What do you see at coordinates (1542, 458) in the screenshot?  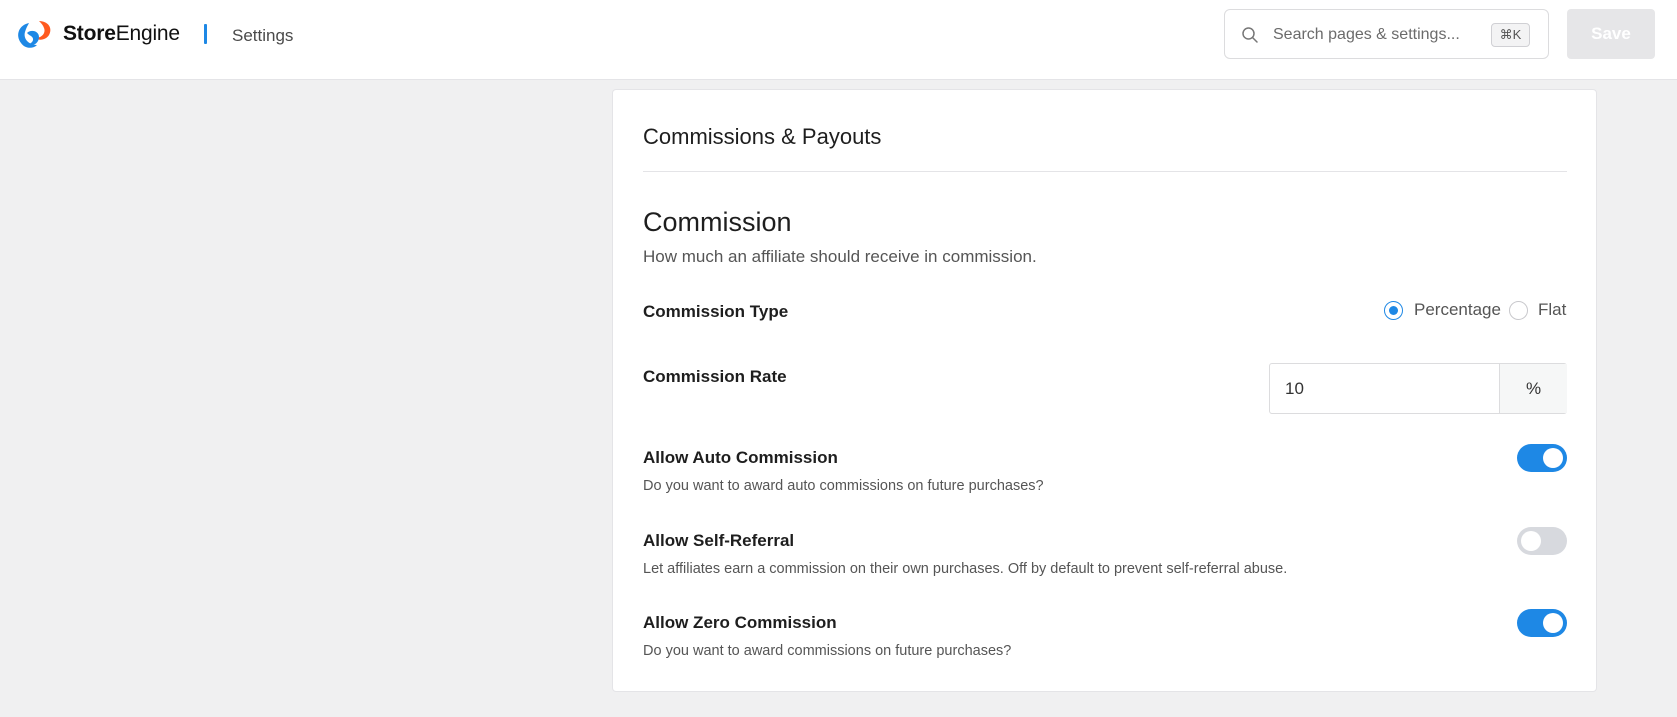 I see `auto-commission-toggle` at bounding box center [1542, 458].